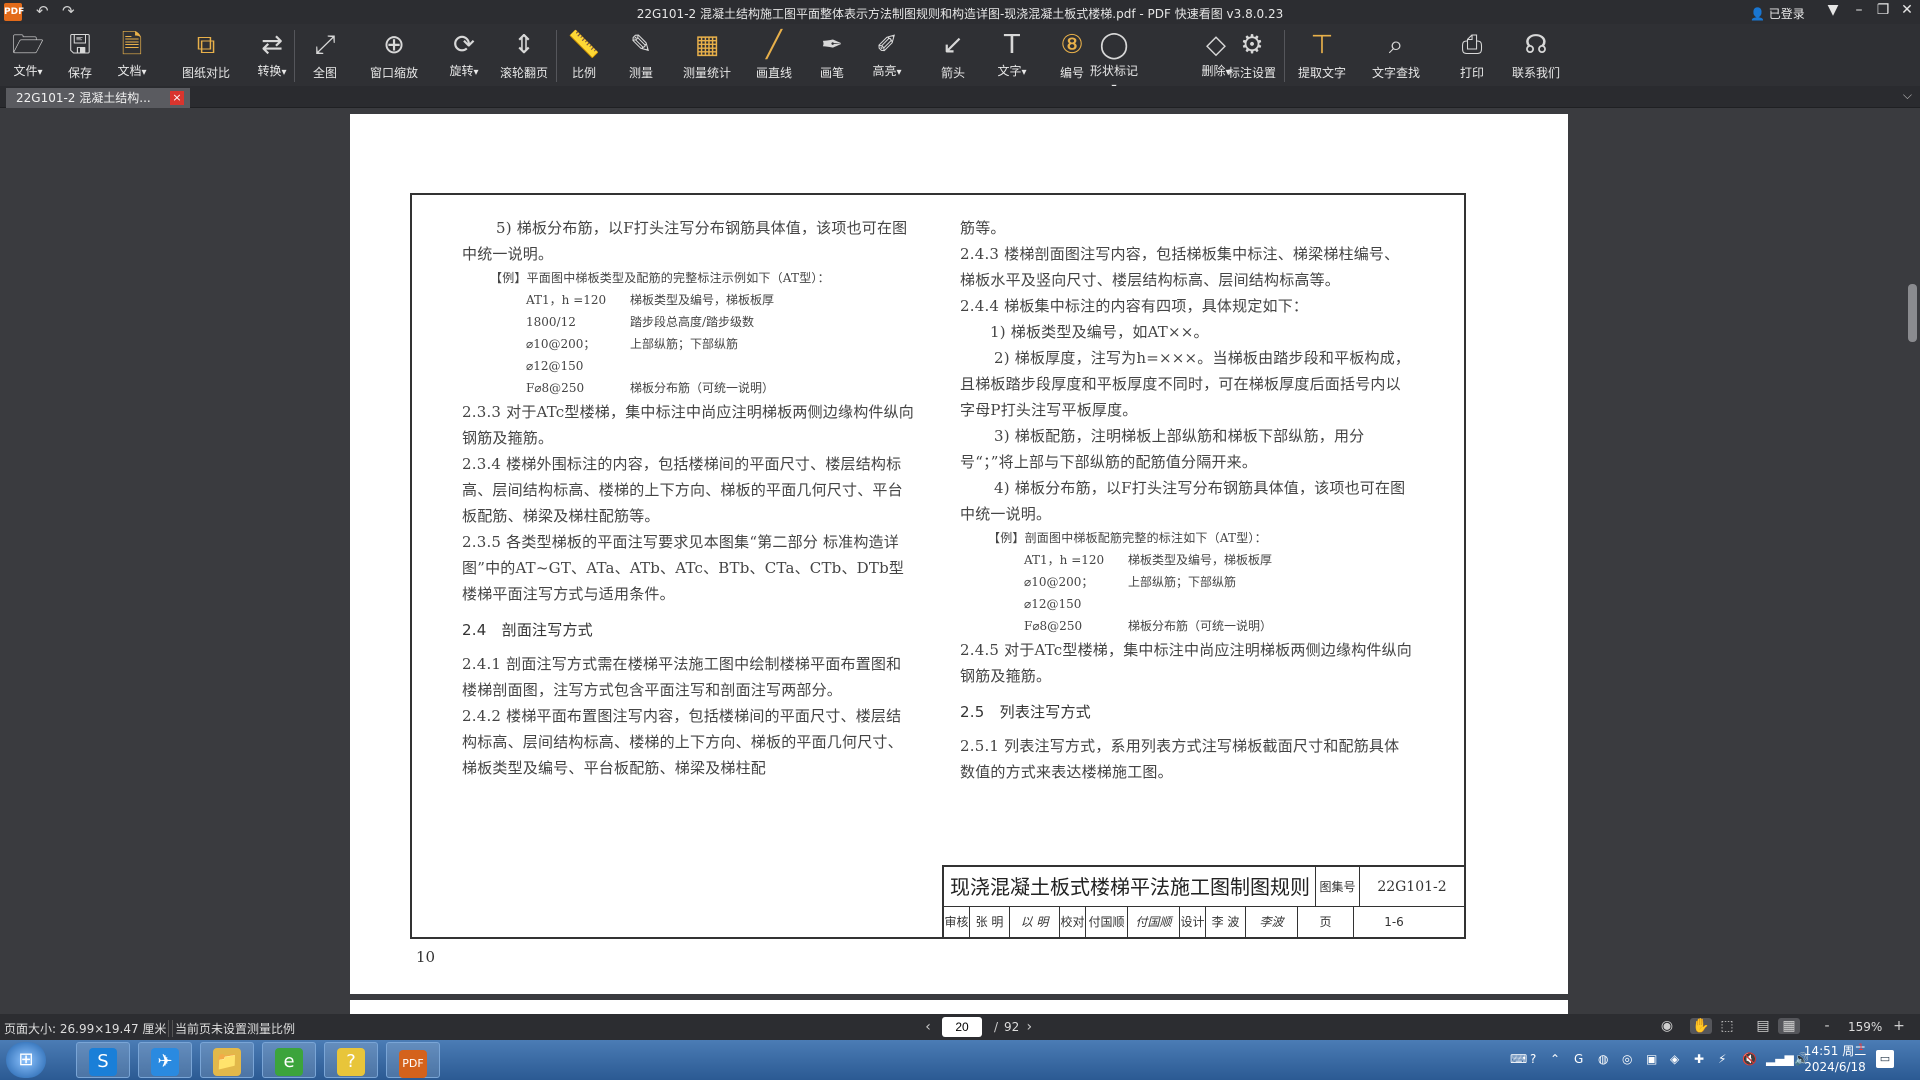 Image resolution: width=1920 pixels, height=1080 pixels. What do you see at coordinates (1396, 56) in the screenshot?
I see `toolbar-search-button: ⌕ 文字查找` at bounding box center [1396, 56].